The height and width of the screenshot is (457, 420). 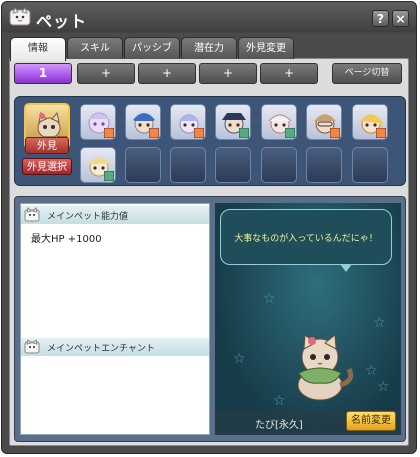 What do you see at coordinates (266, 48) in the screenshot?
I see `tab-appearance-change: 外見変更` at bounding box center [266, 48].